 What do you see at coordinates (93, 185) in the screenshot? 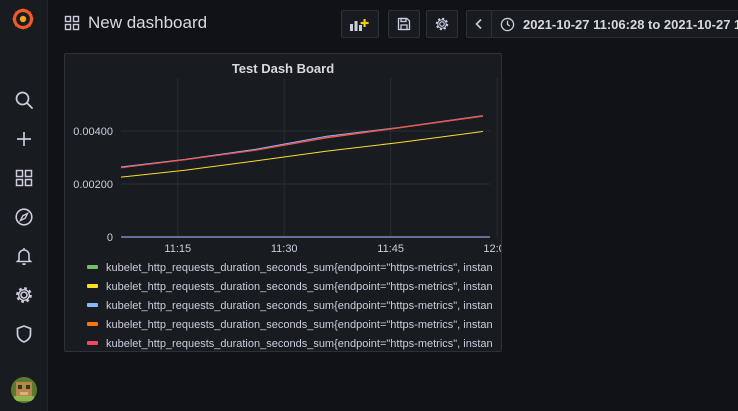
I see `y-tick-label: 0.00200` at bounding box center [93, 185].